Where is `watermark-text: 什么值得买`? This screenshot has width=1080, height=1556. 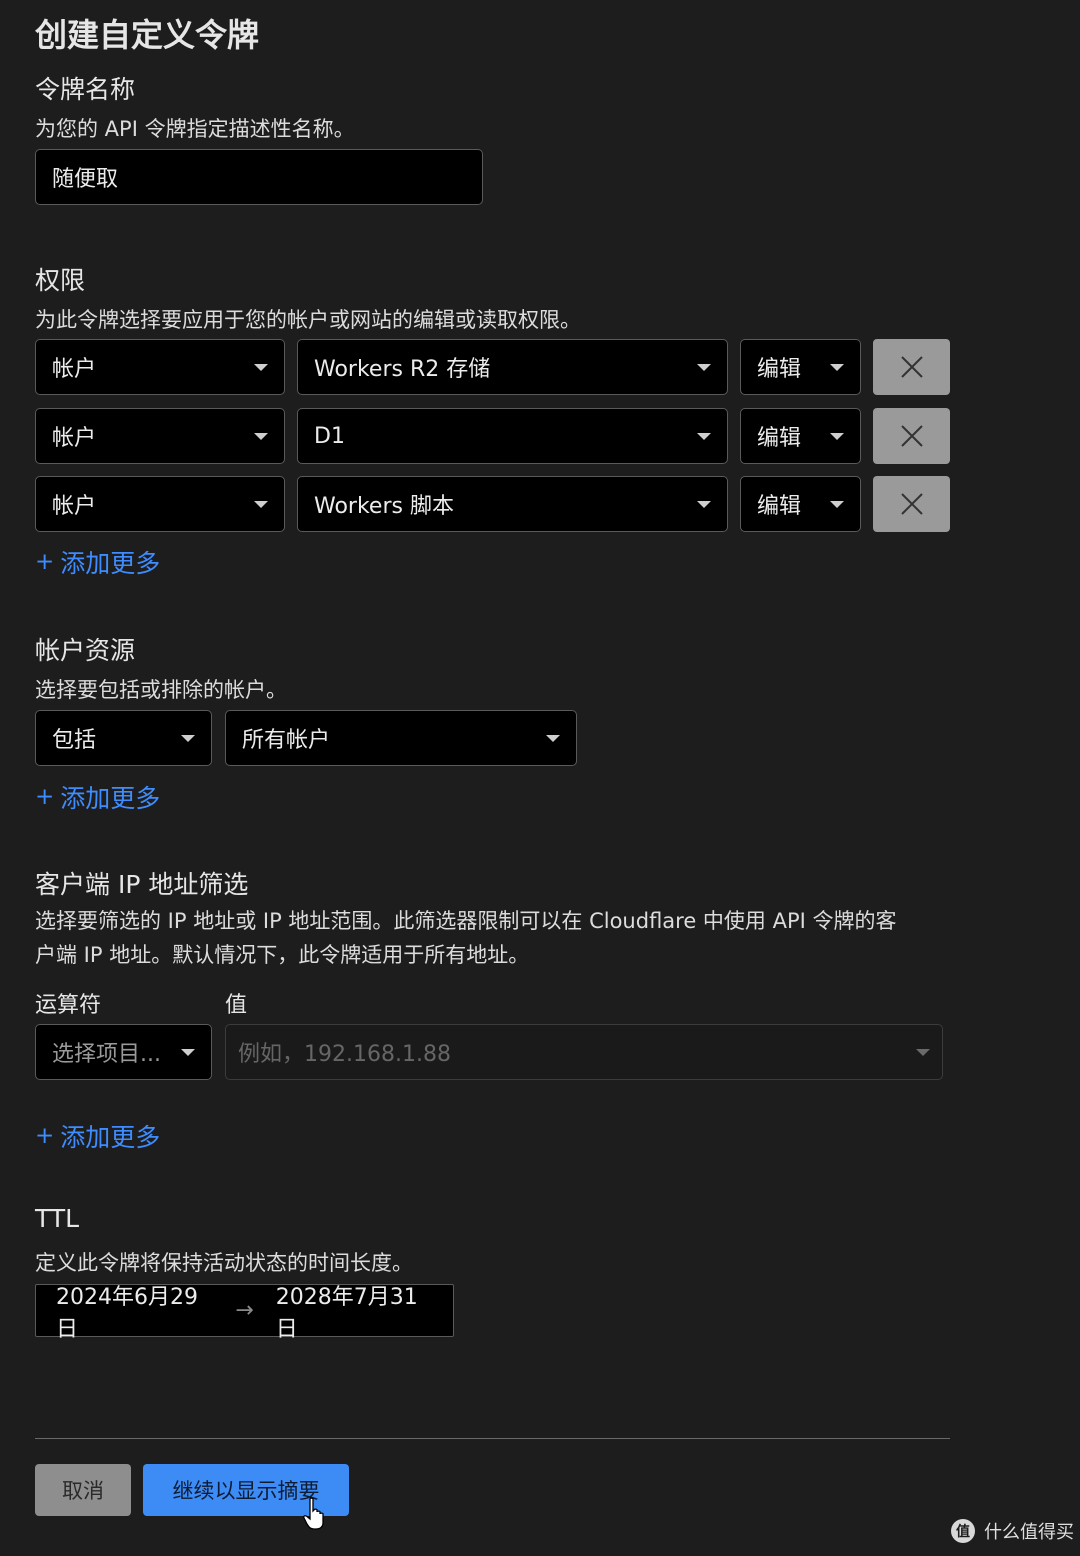 watermark-text: 什么值得买 is located at coordinates (1029, 1532).